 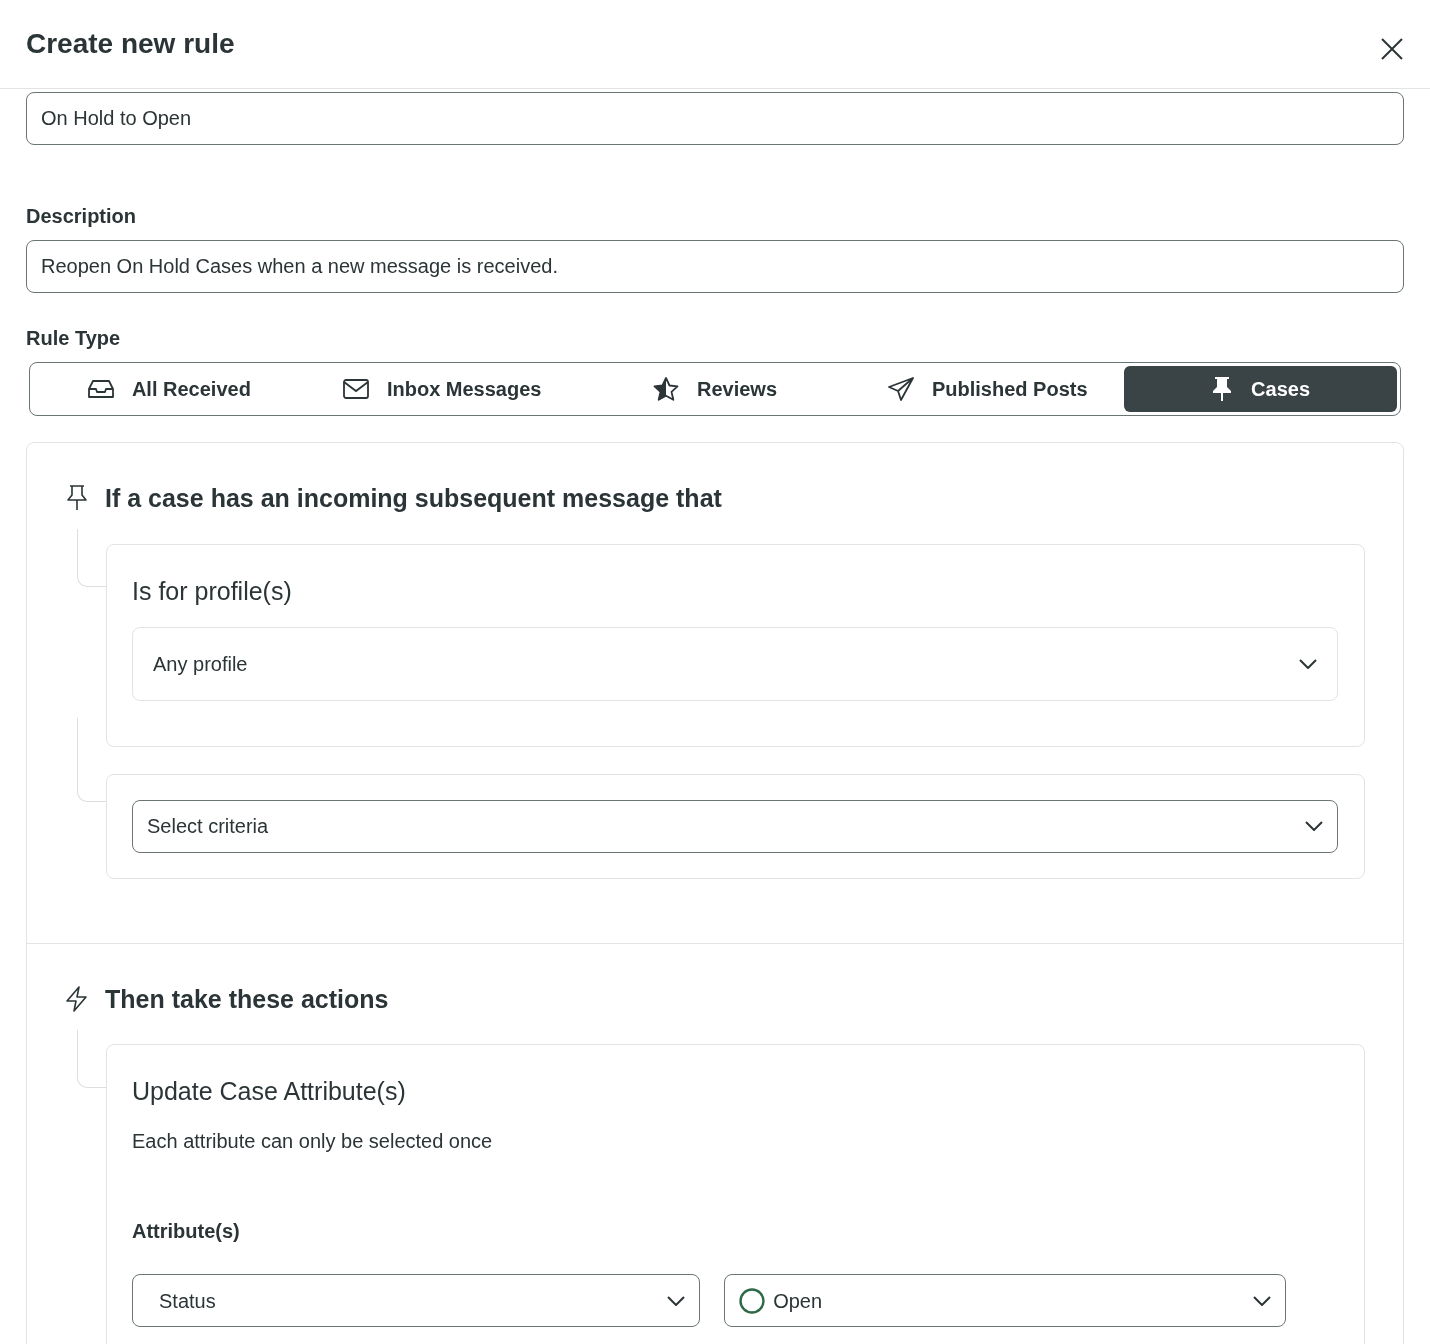 What do you see at coordinates (988, 389) in the screenshot?
I see `rule-type-tab: Published Posts` at bounding box center [988, 389].